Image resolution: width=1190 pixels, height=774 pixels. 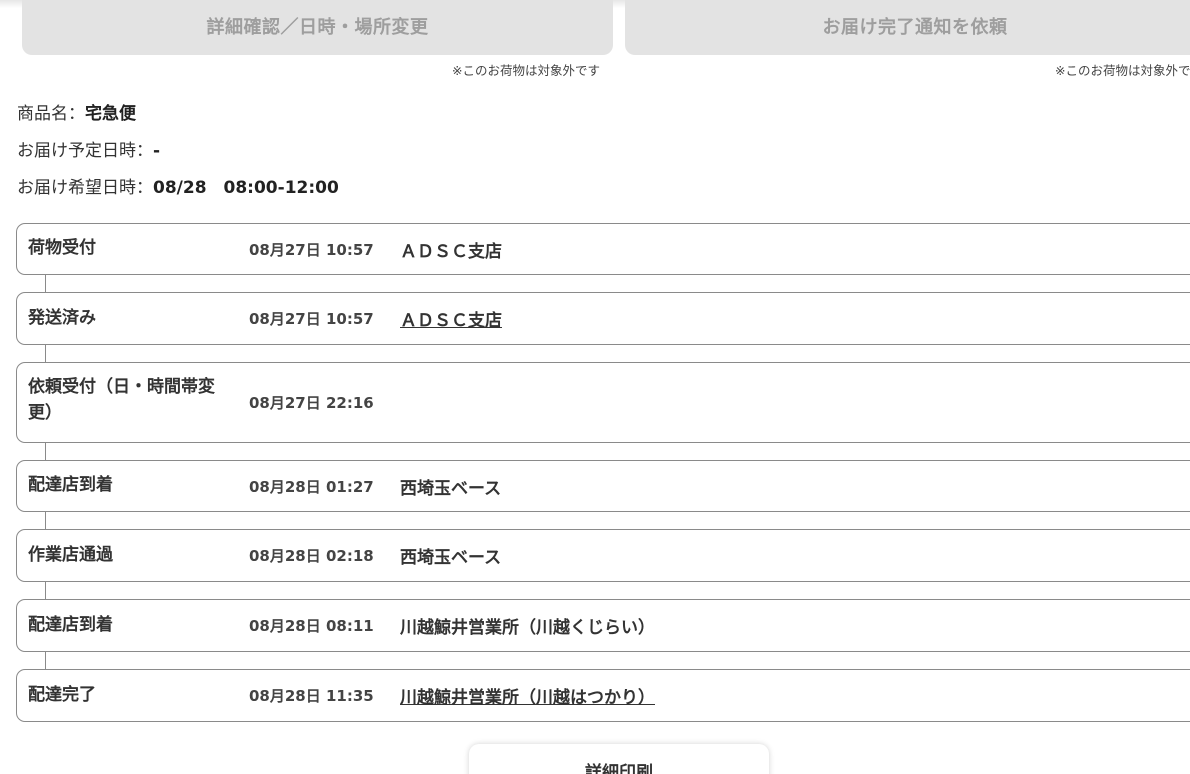 What do you see at coordinates (110, 114) in the screenshot?
I see `product-value: 宅急便` at bounding box center [110, 114].